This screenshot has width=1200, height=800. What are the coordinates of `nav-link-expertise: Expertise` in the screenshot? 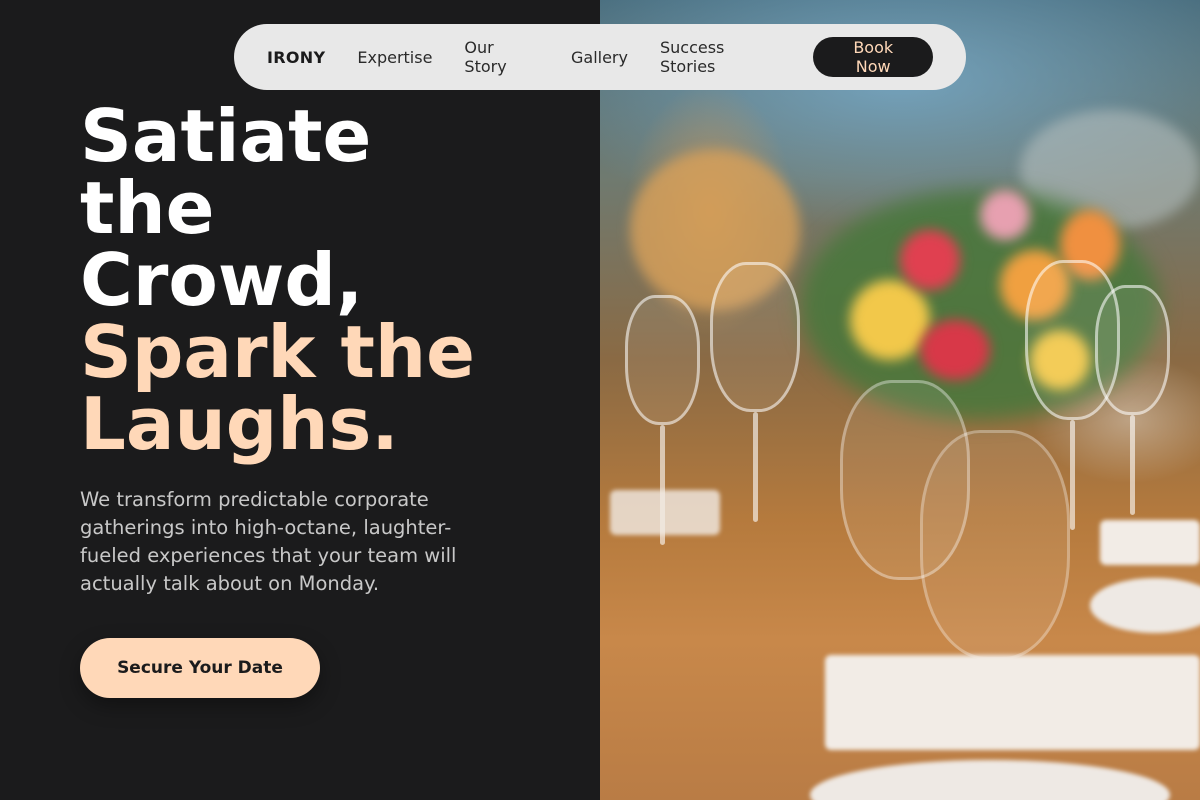 It's located at (394, 57).